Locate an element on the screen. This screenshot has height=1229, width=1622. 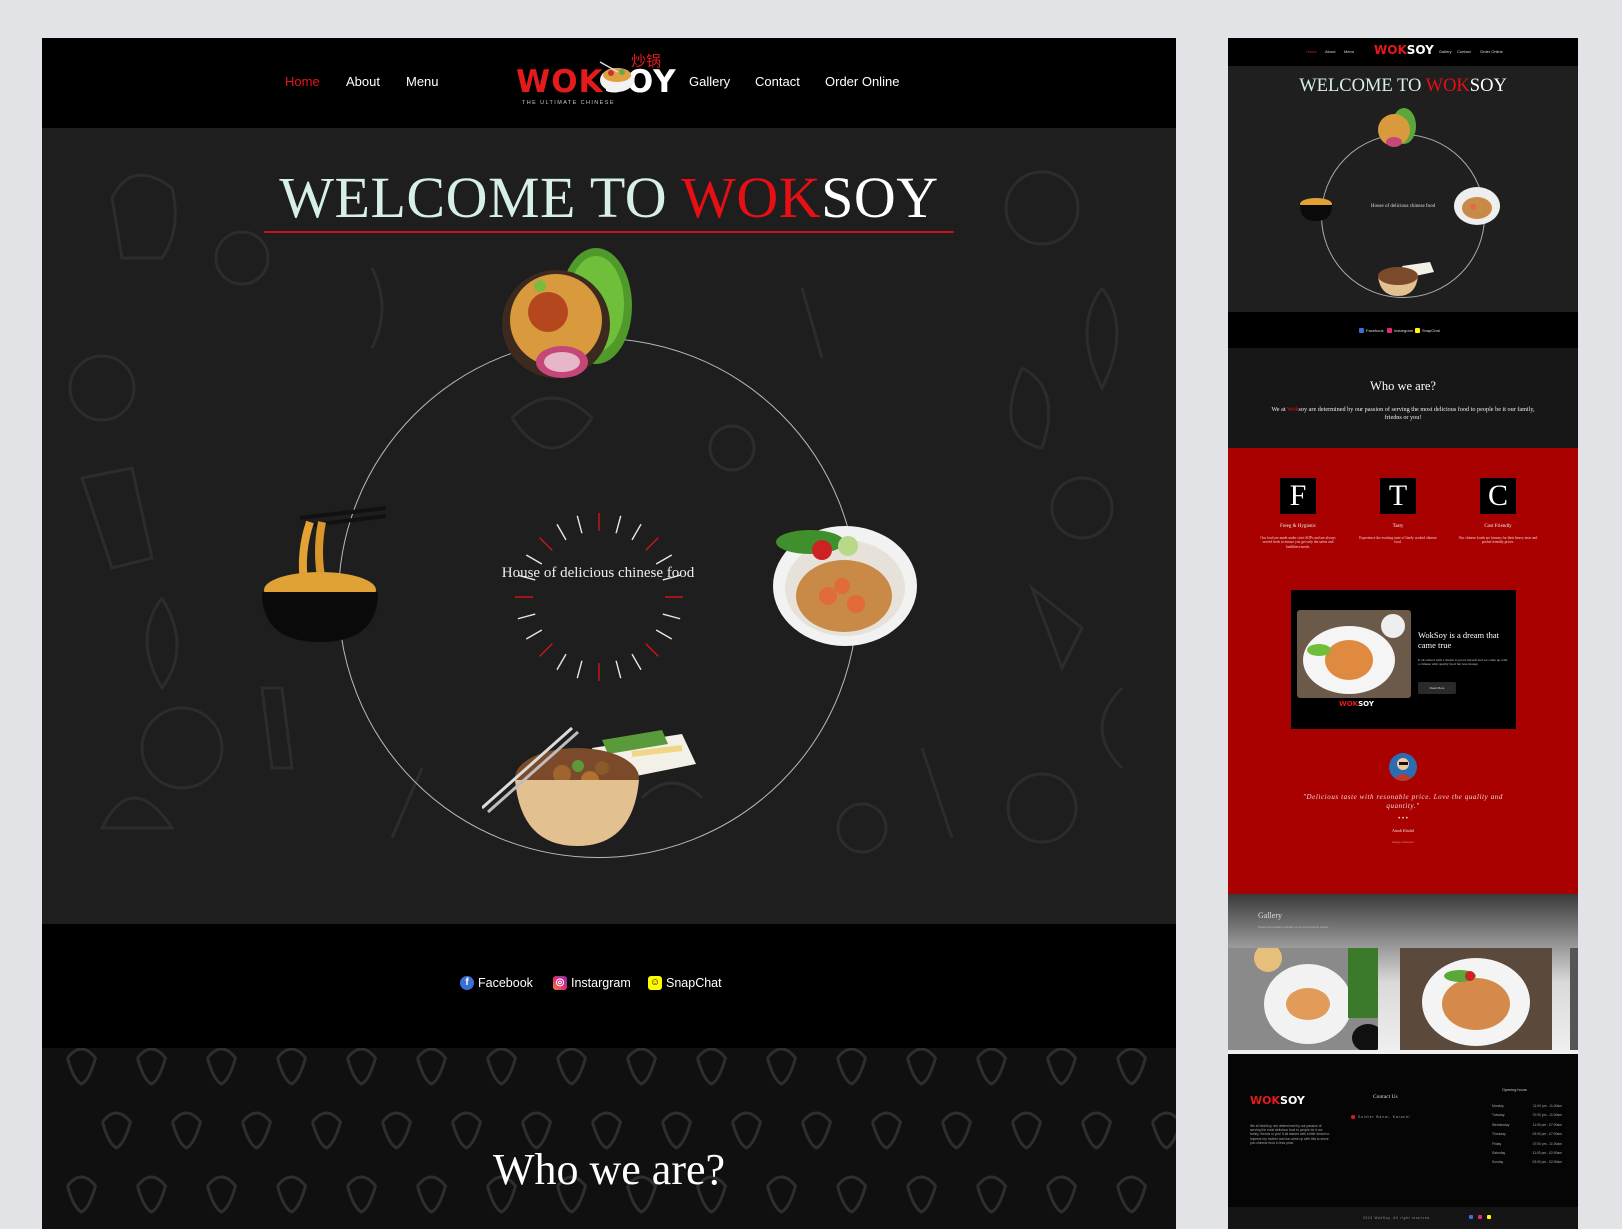
feature-title: Tasty is located at coordinates (1398, 526).